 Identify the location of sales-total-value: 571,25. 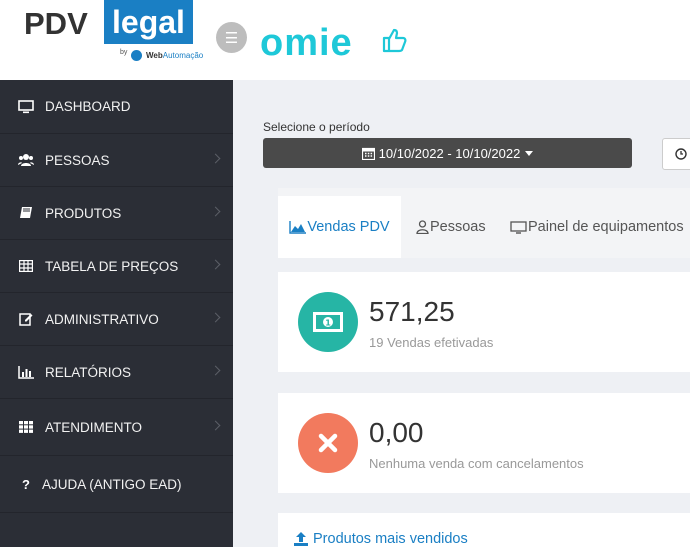
(412, 311).